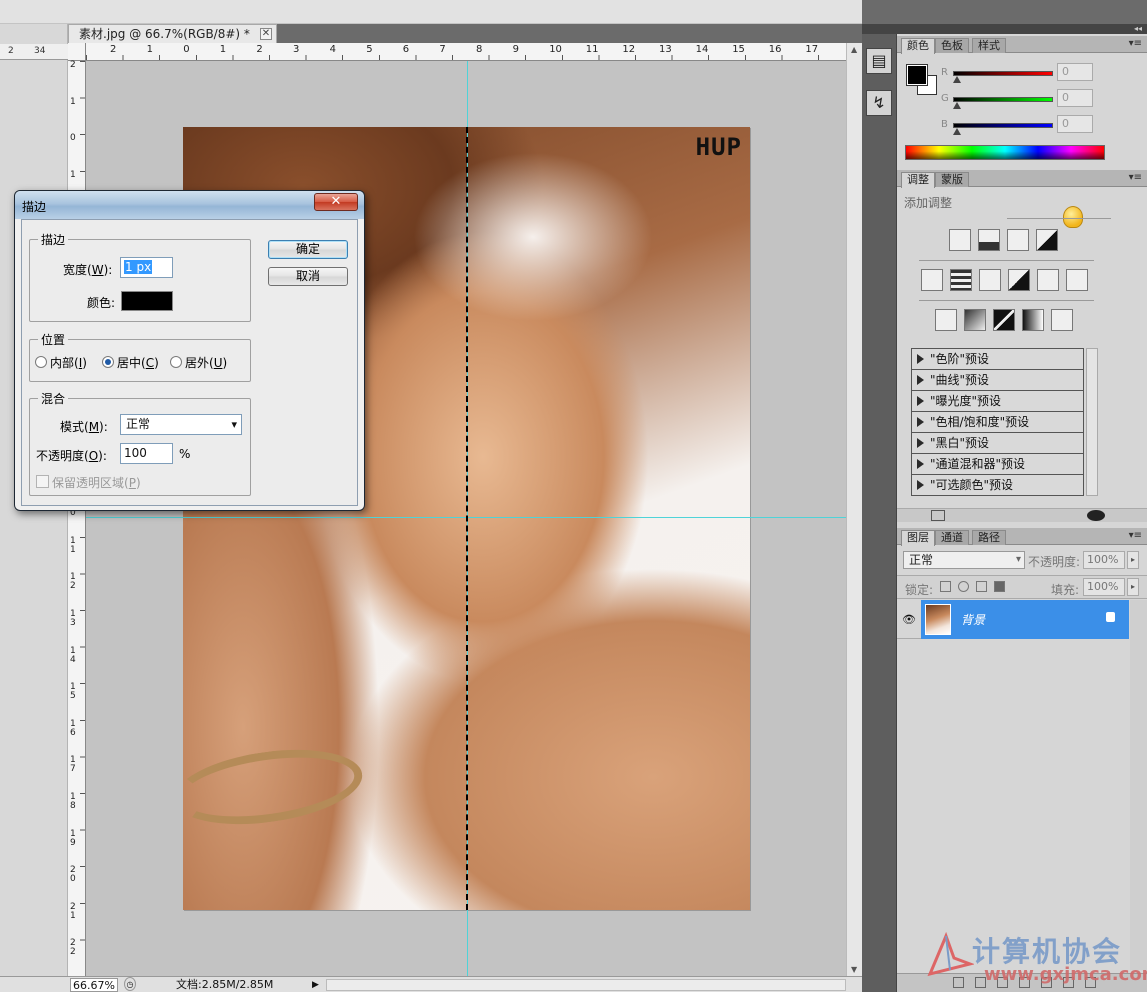 The image size is (1147, 992). Describe the element at coordinates (952, 537) in the screenshot. I see `tab-channels: 通道` at that location.